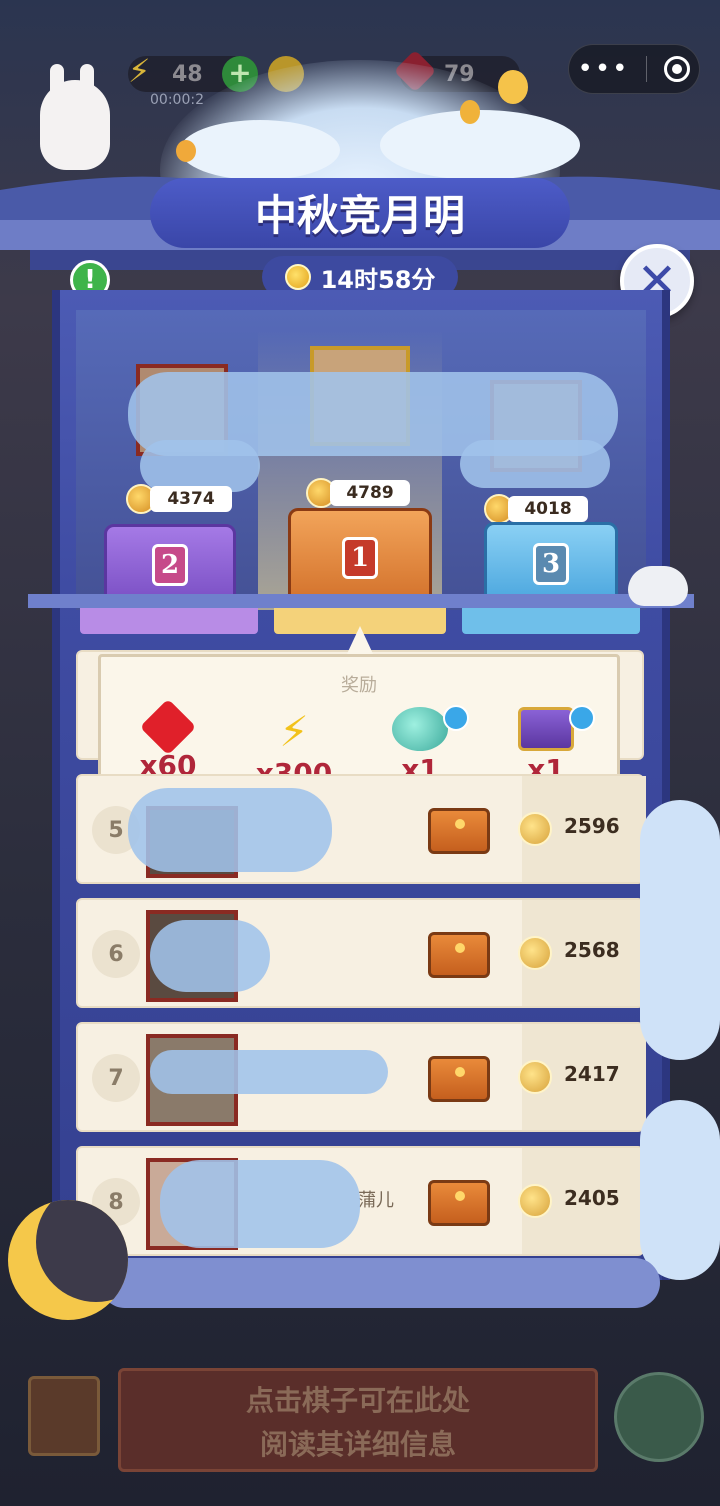 This screenshot has height=1506, width=720. Describe the element at coordinates (191, 499) in the screenshot. I see `podium-score-2: 4374` at that location.